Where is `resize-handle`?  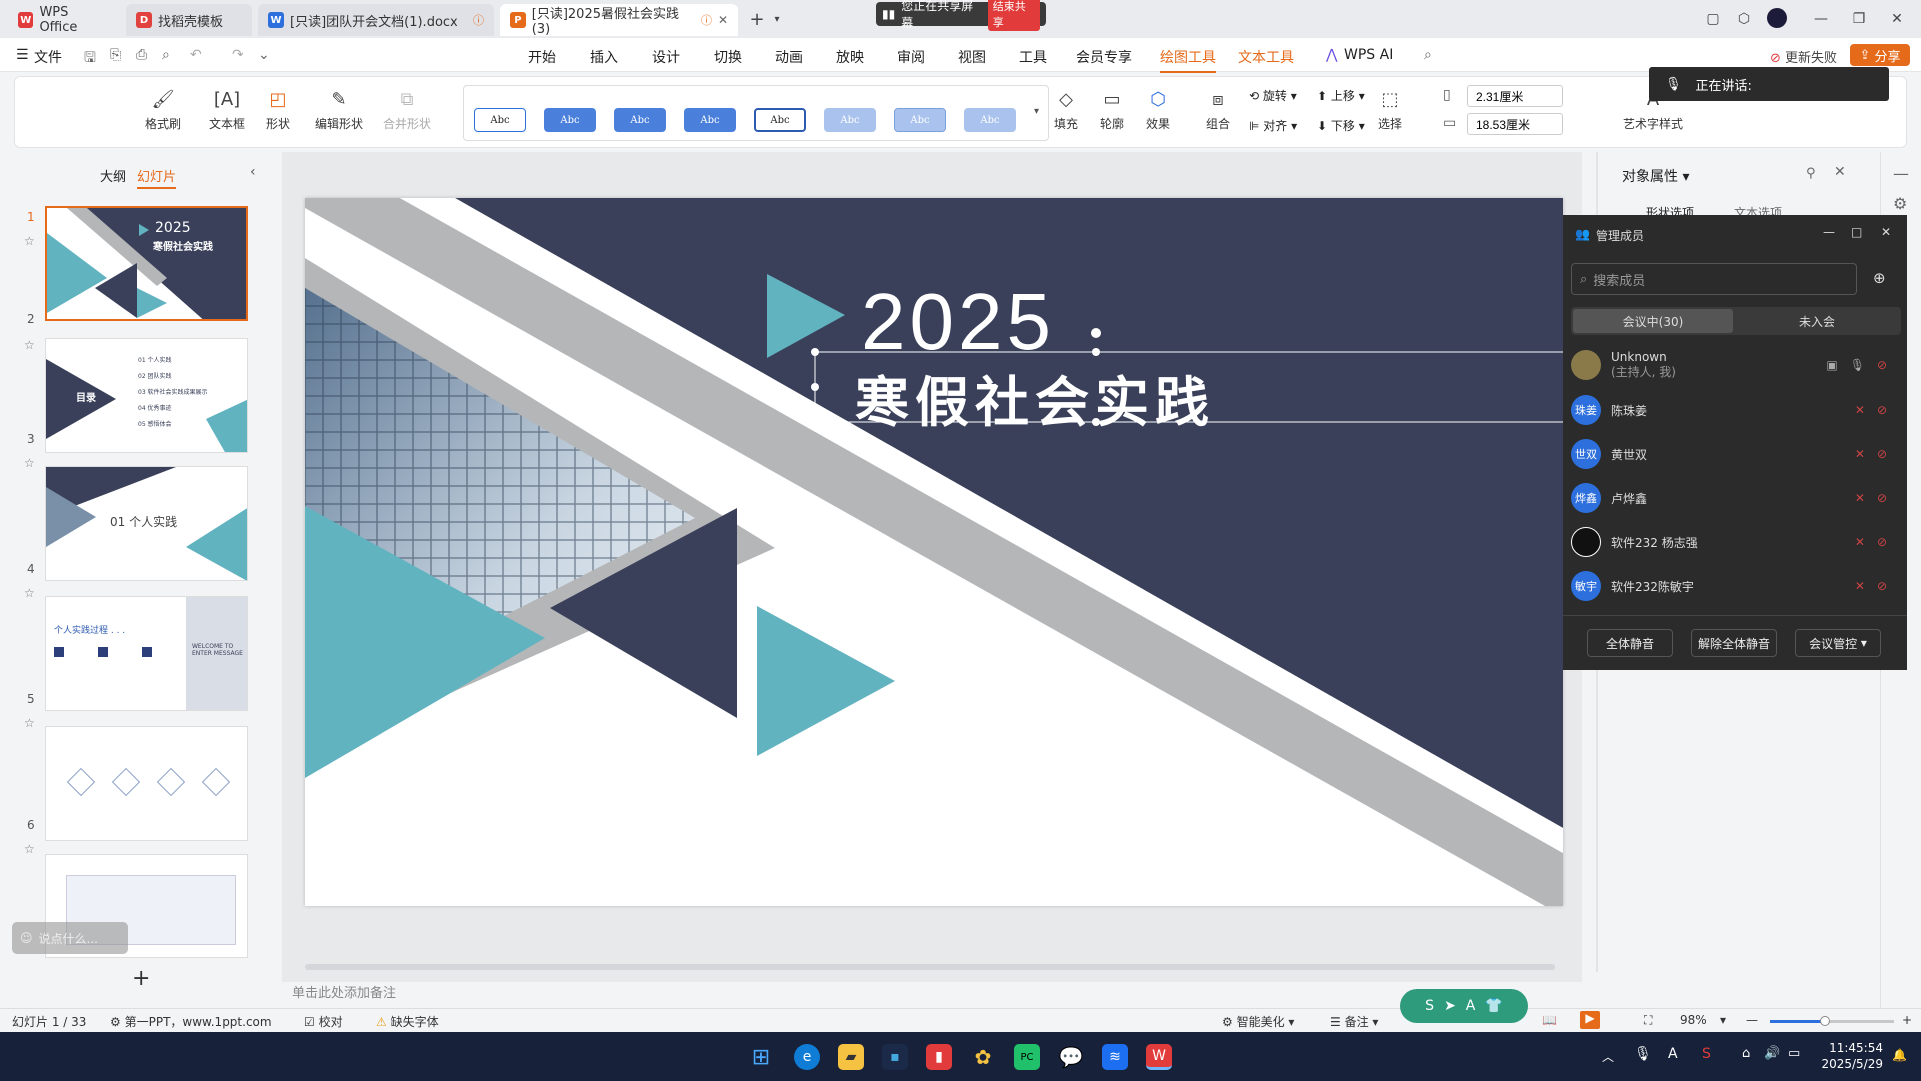 resize-handle is located at coordinates (1096, 352).